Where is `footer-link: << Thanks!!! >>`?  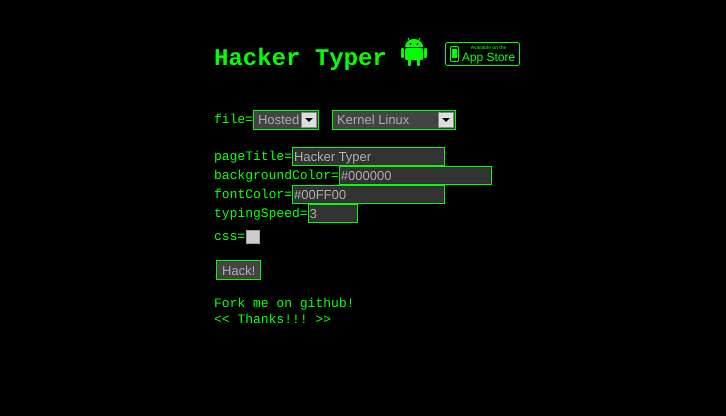 footer-link: << Thanks!!! >> is located at coordinates (273, 320).